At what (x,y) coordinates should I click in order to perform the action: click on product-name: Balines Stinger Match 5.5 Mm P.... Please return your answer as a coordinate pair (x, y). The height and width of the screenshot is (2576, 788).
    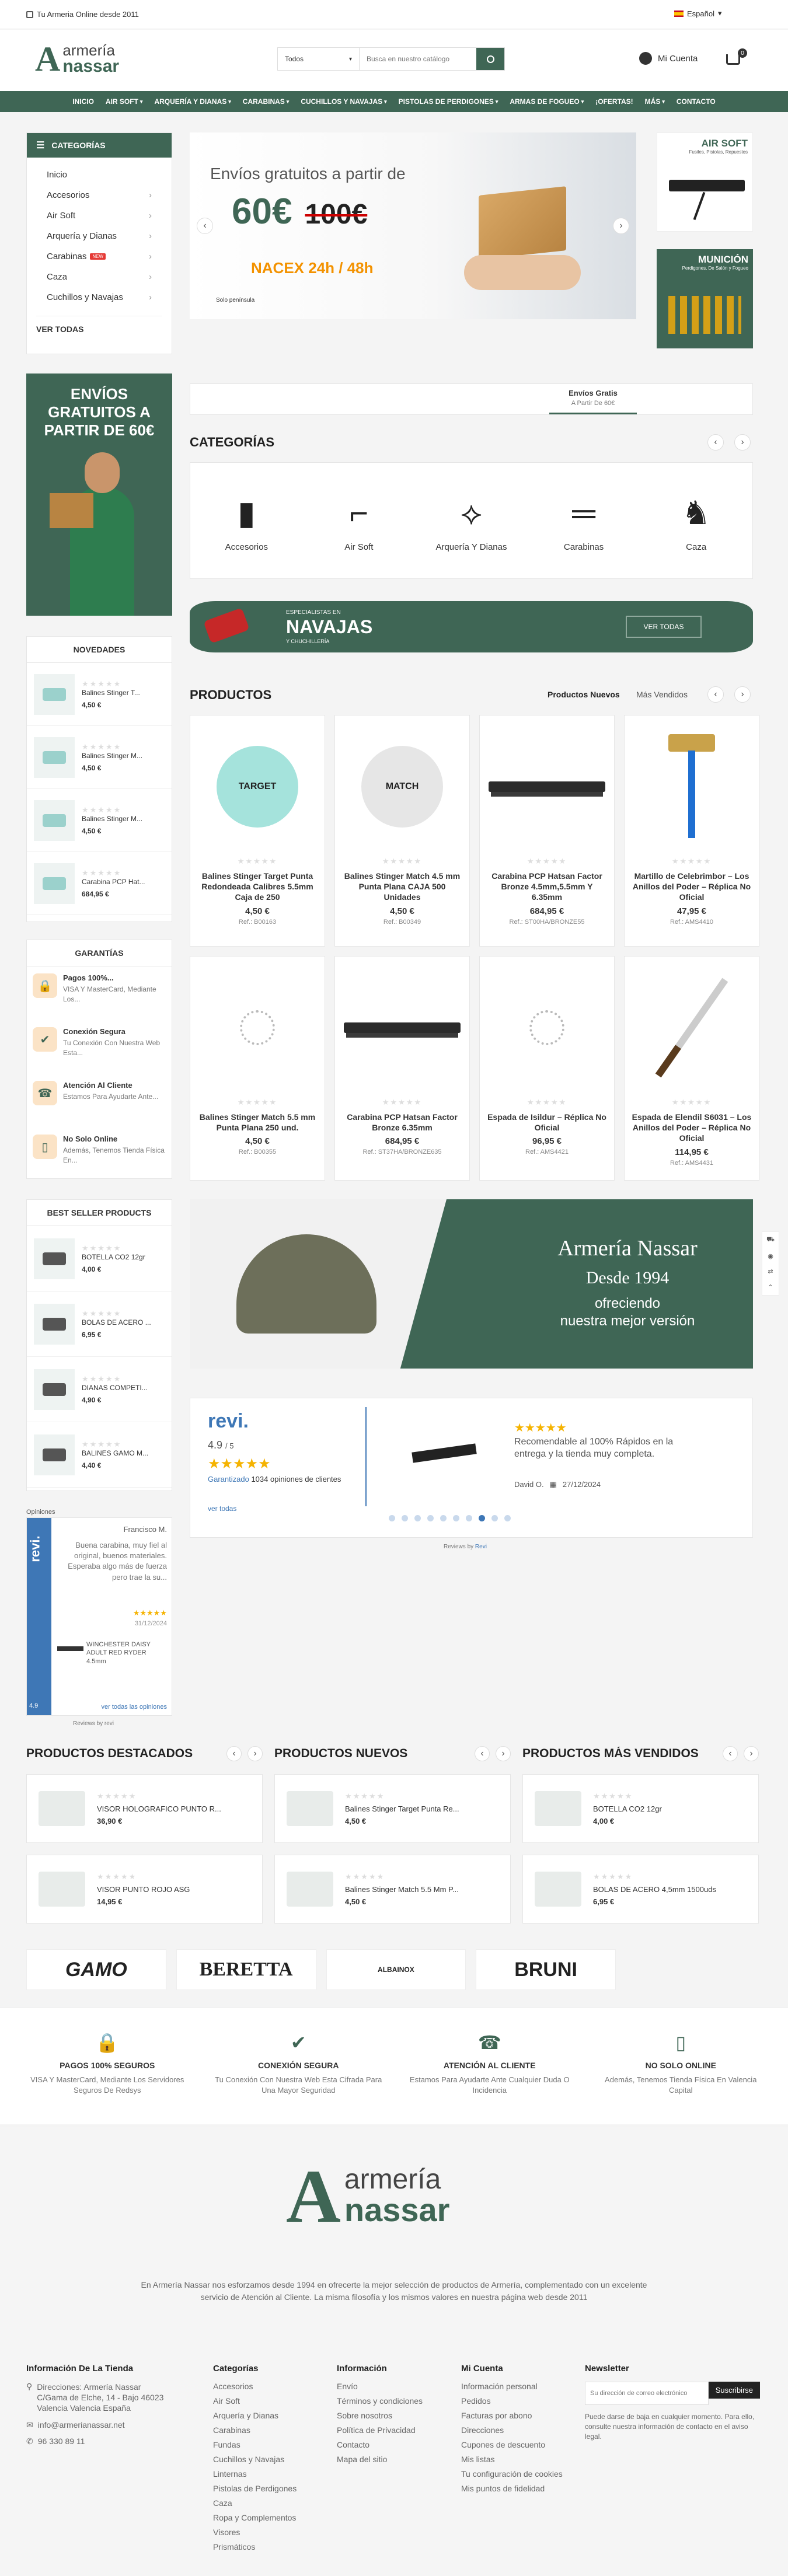
    Looking at the image, I should click on (402, 1889).